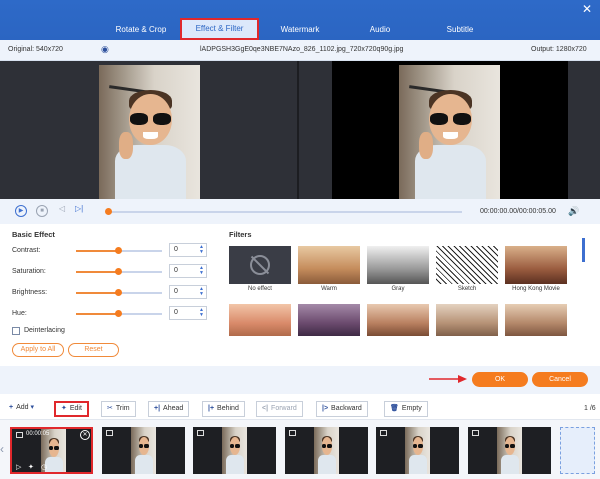  What do you see at coordinates (188, 271) in the screenshot?
I see `saturation-value: 0 ▲ ▼` at bounding box center [188, 271].